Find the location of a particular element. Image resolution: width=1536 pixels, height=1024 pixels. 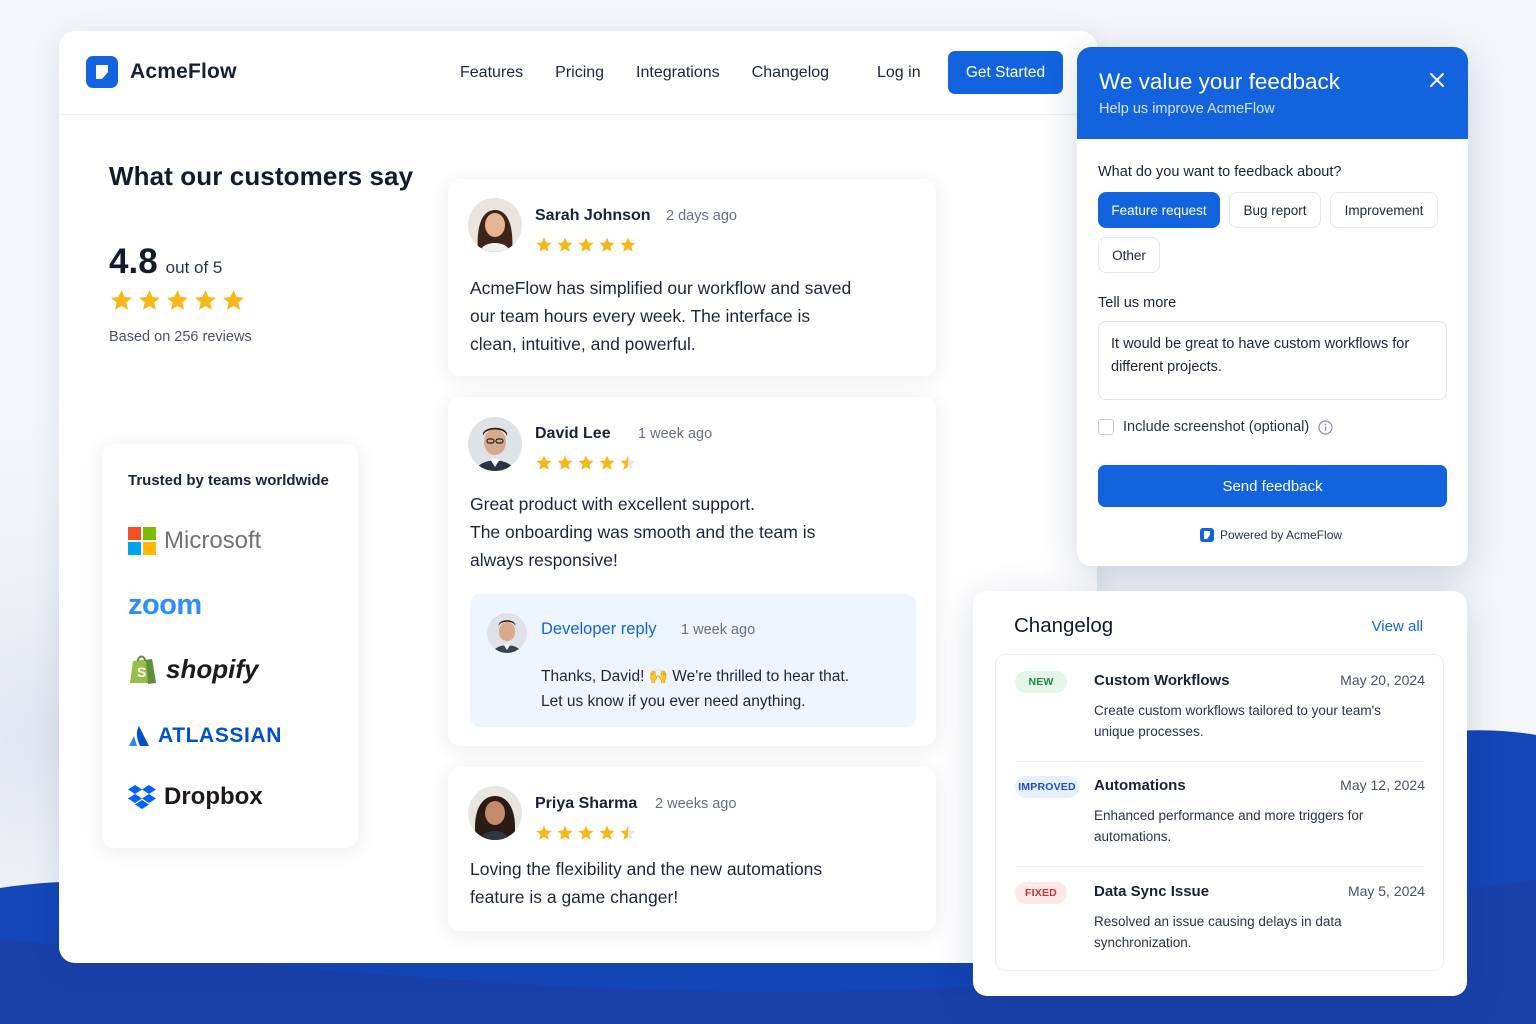

topic-label: What do you want to feedback about? is located at coordinates (1220, 172).